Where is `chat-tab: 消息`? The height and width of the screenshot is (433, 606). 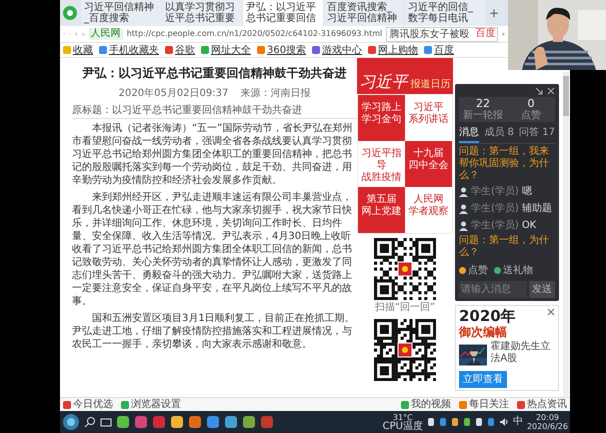 chat-tab: 消息 is located at coordinates (469, 133).